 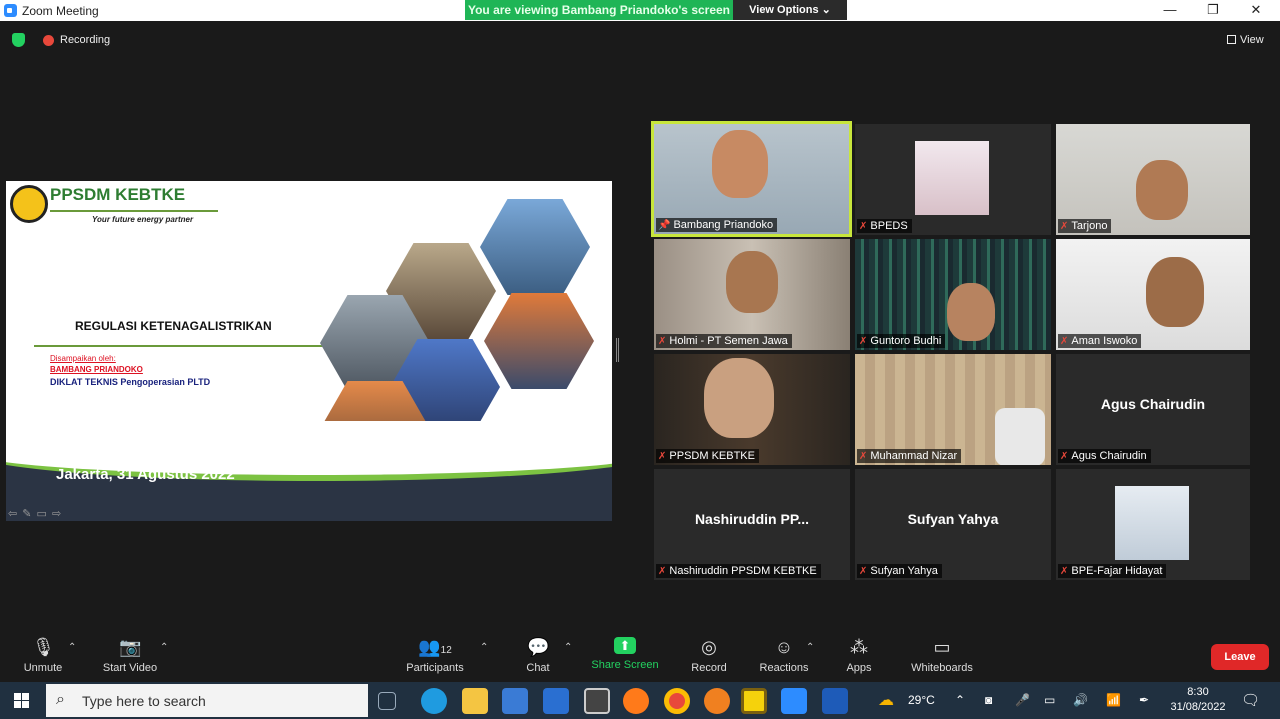 I want to click on participant-tile: 📌 Bambang Priandoko, so click(x=751, y=179).